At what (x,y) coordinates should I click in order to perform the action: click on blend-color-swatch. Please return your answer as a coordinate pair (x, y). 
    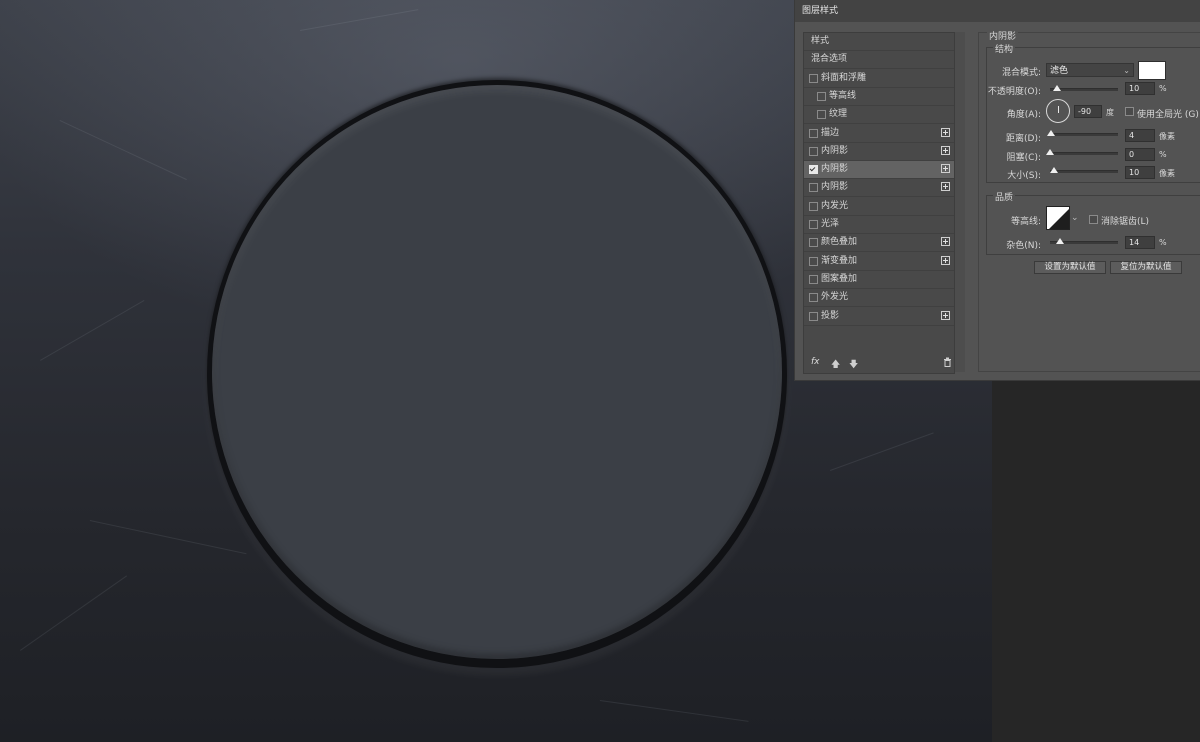
    Looking at the image, I should click on (1152, 70).